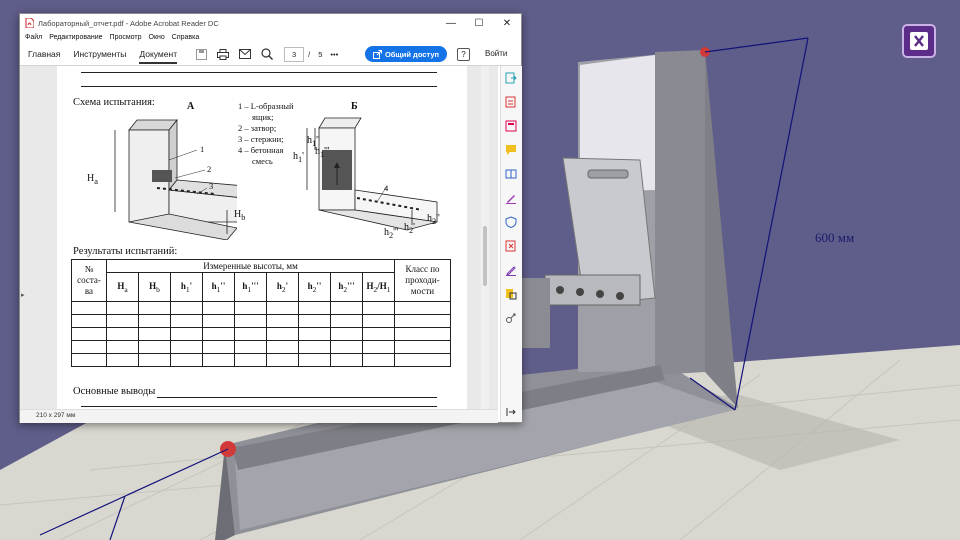 The width and height of the screenshot is (960, 540). I want to click on height-col-header: H2/H1, so click(378, 287).